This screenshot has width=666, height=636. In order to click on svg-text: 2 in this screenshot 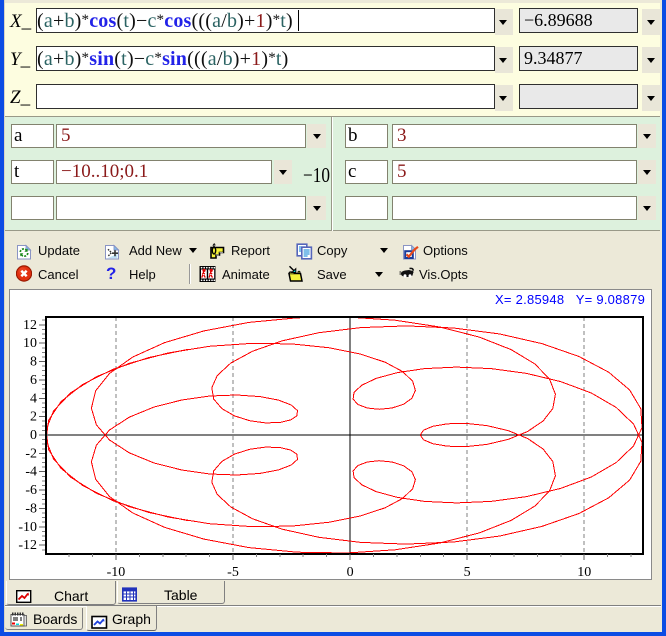, I will do `click(33, 417)`.